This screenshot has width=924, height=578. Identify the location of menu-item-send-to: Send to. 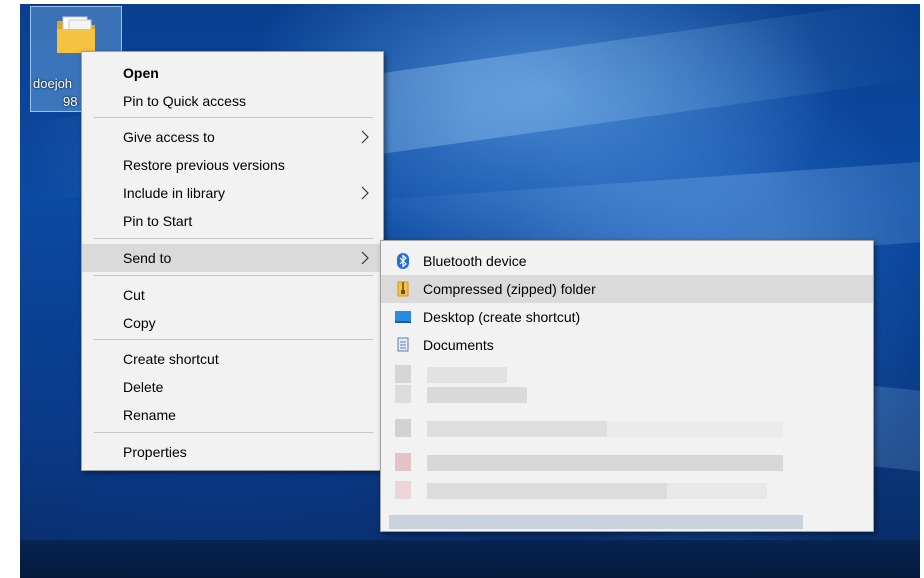
(232, 258).